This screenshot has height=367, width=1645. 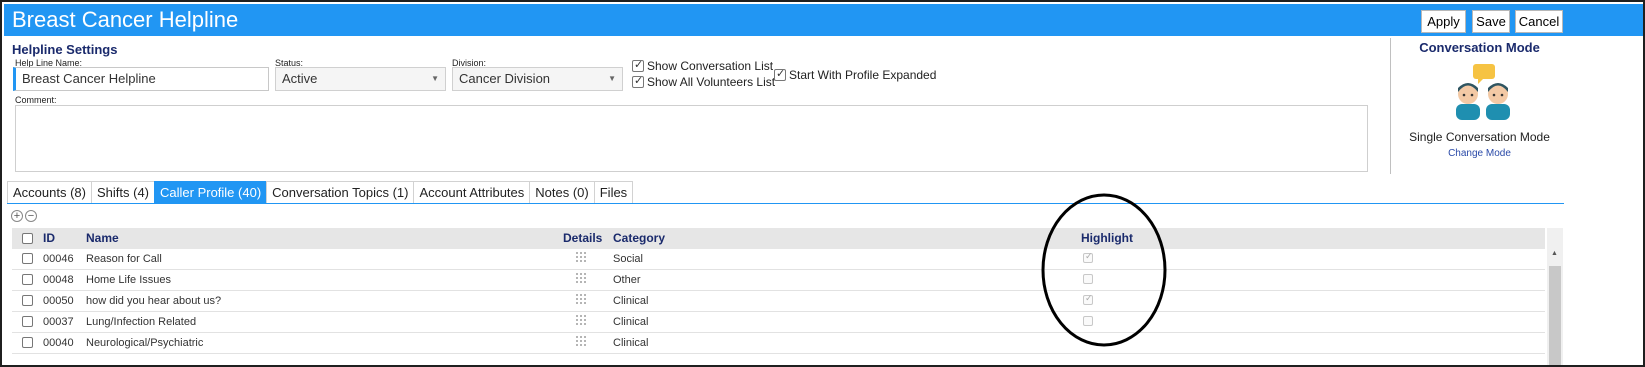 I want to click on row-id: 00037, so click(x=58, y=322).